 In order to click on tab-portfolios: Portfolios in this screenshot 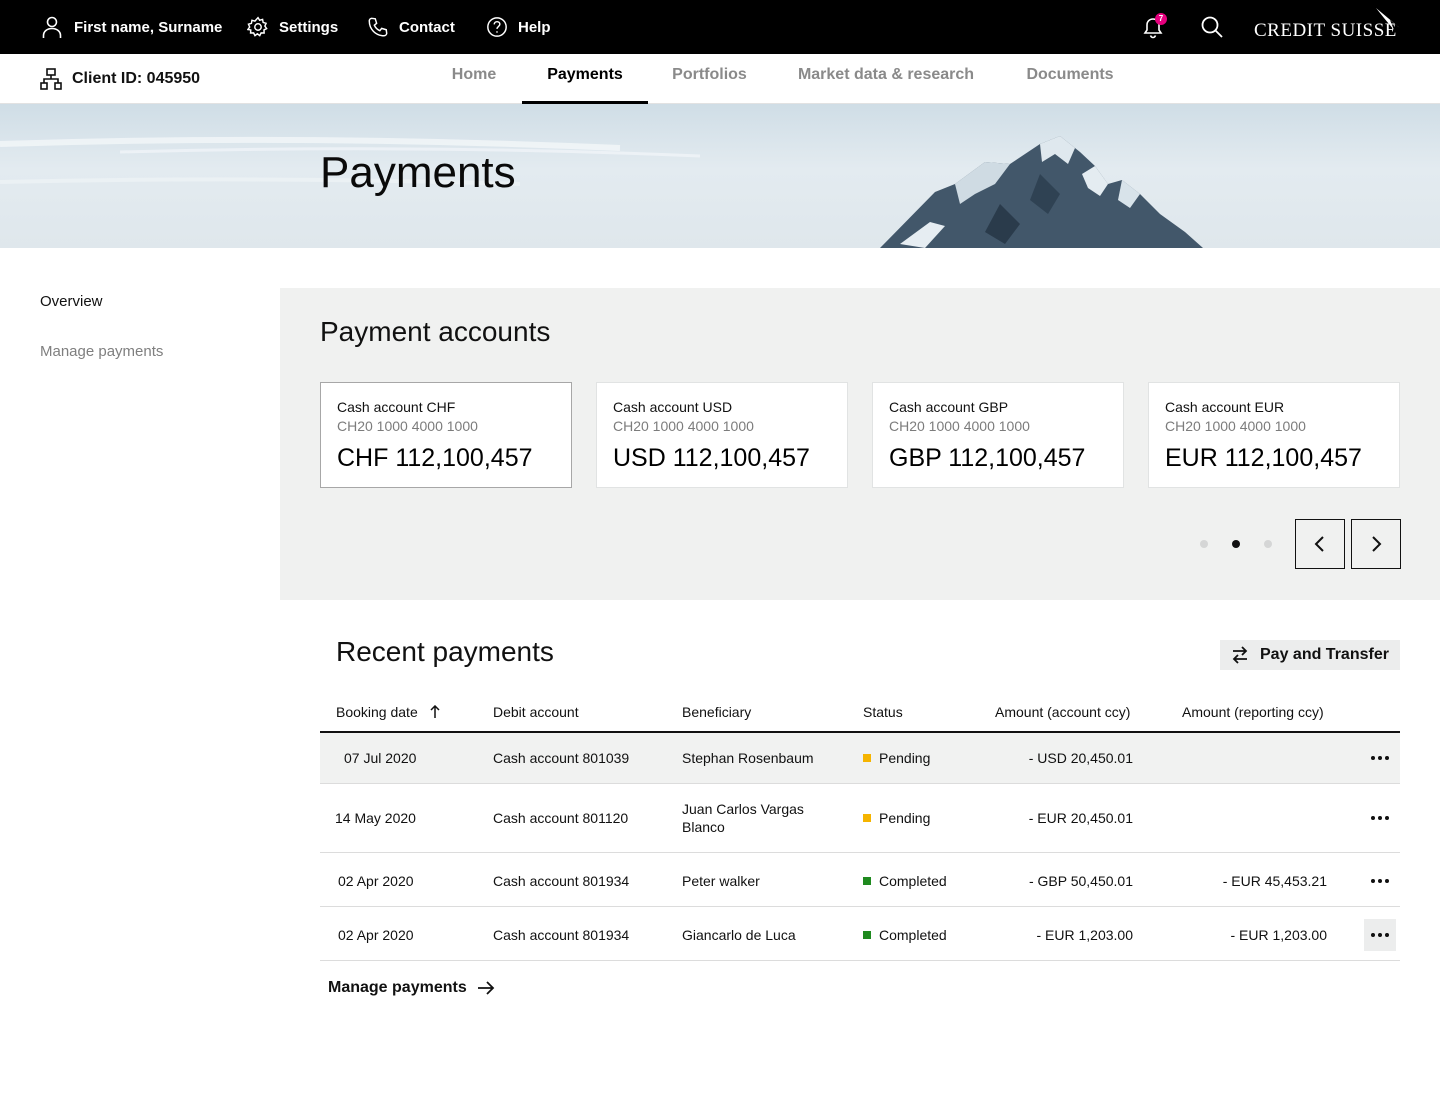, I will do `click(709, 79)`.